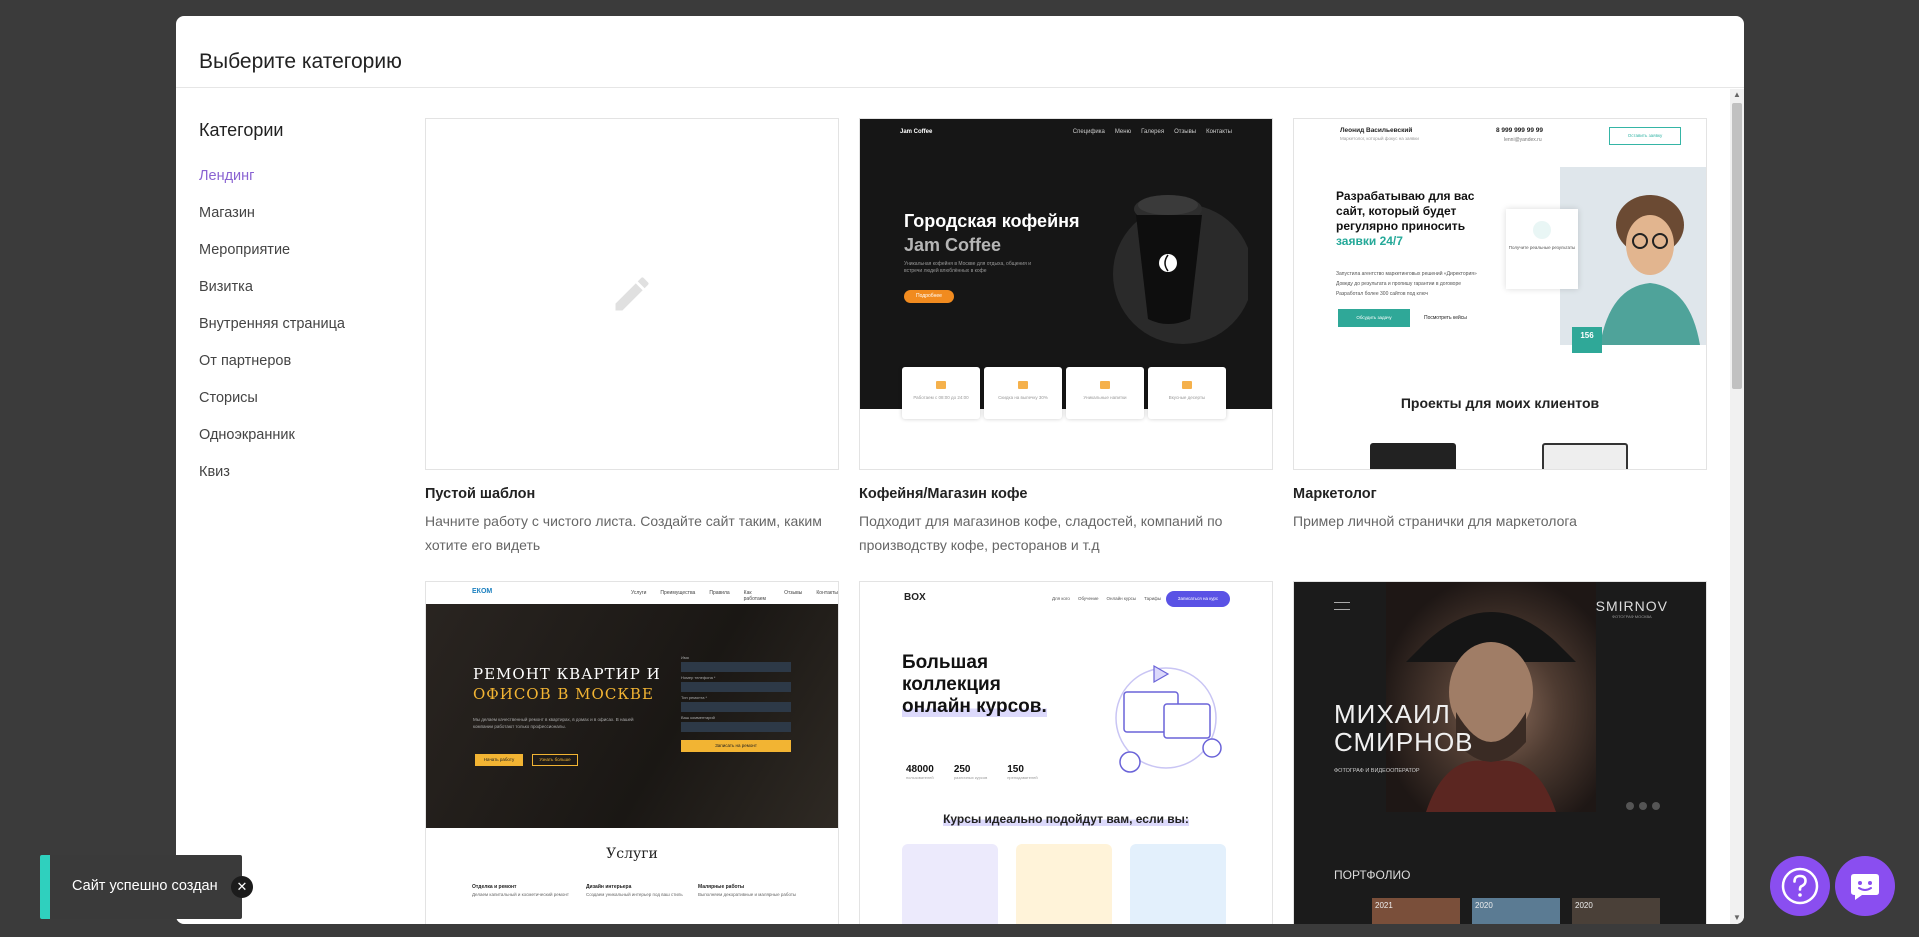 The image size is (1919, 937). I want to click on check-icon, so click(1542, 230).